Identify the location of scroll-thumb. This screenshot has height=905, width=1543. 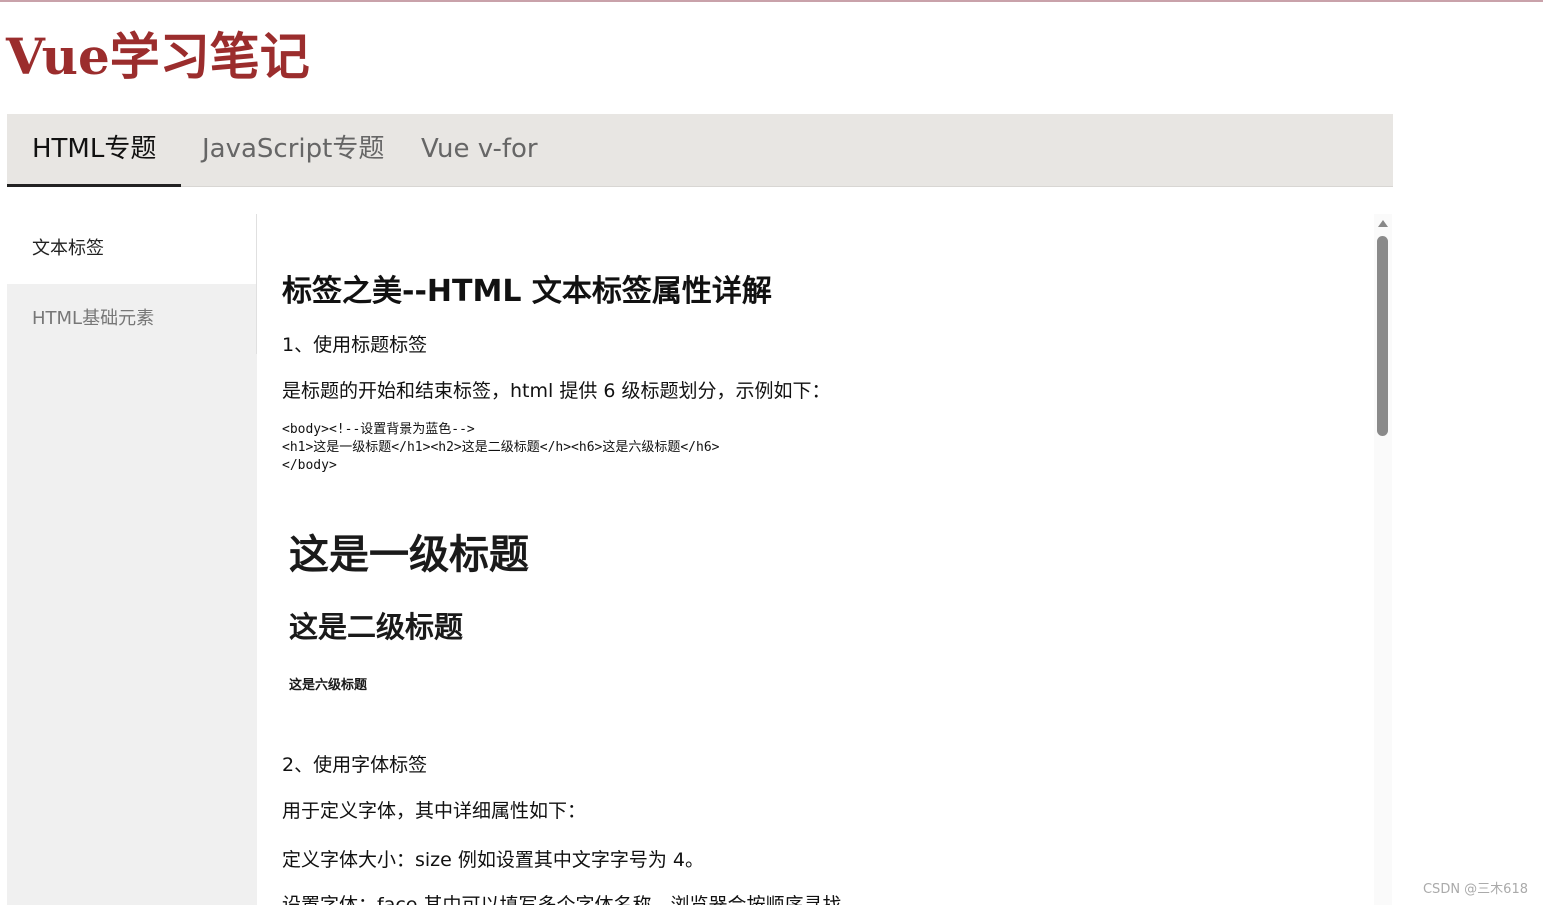
(1382, 336).